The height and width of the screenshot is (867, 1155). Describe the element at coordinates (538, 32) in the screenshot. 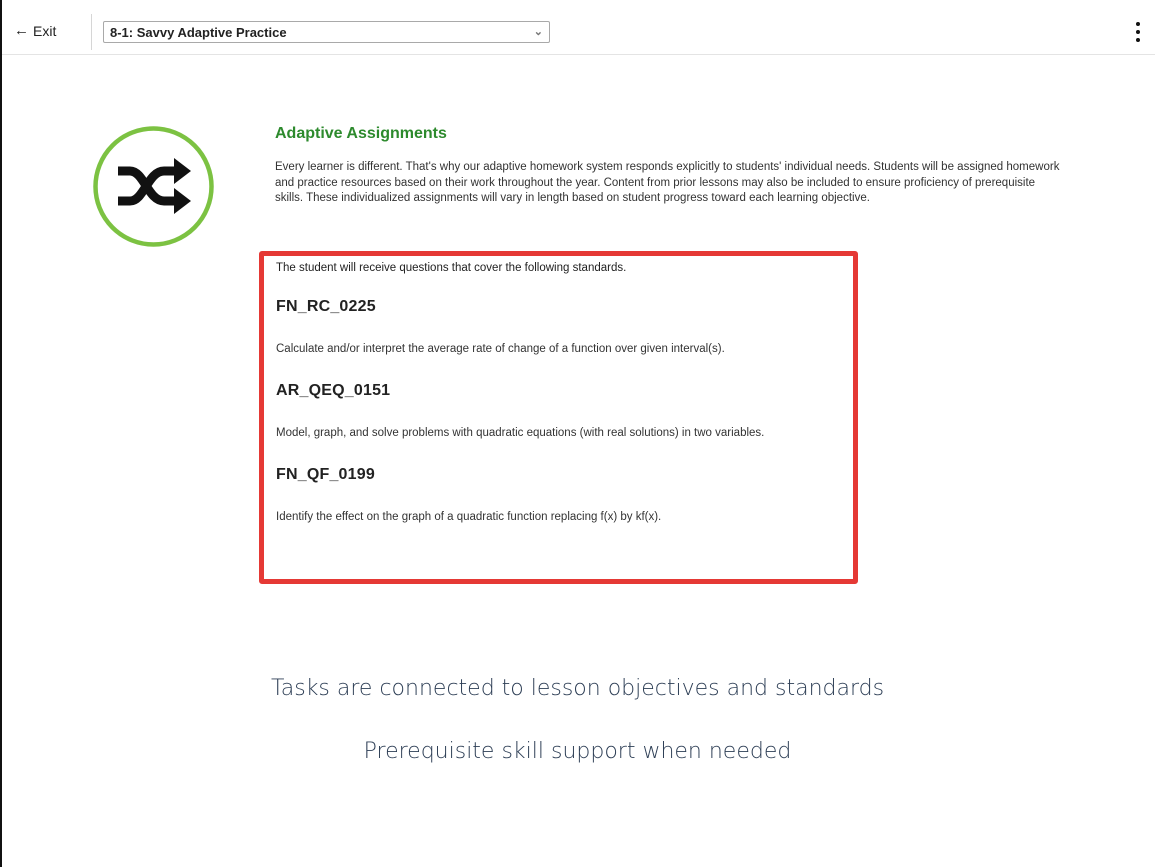

I see `chevron-down-icon: ⌄` at that location.